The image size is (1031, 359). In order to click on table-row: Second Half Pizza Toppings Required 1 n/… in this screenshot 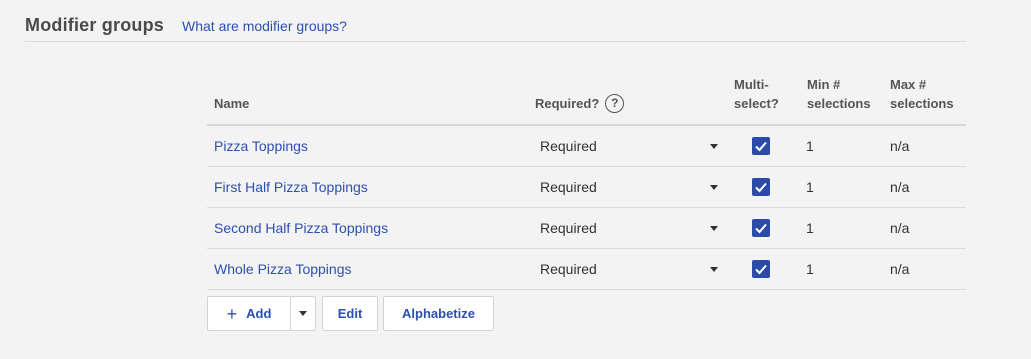, I will do `click(586, 228)`.